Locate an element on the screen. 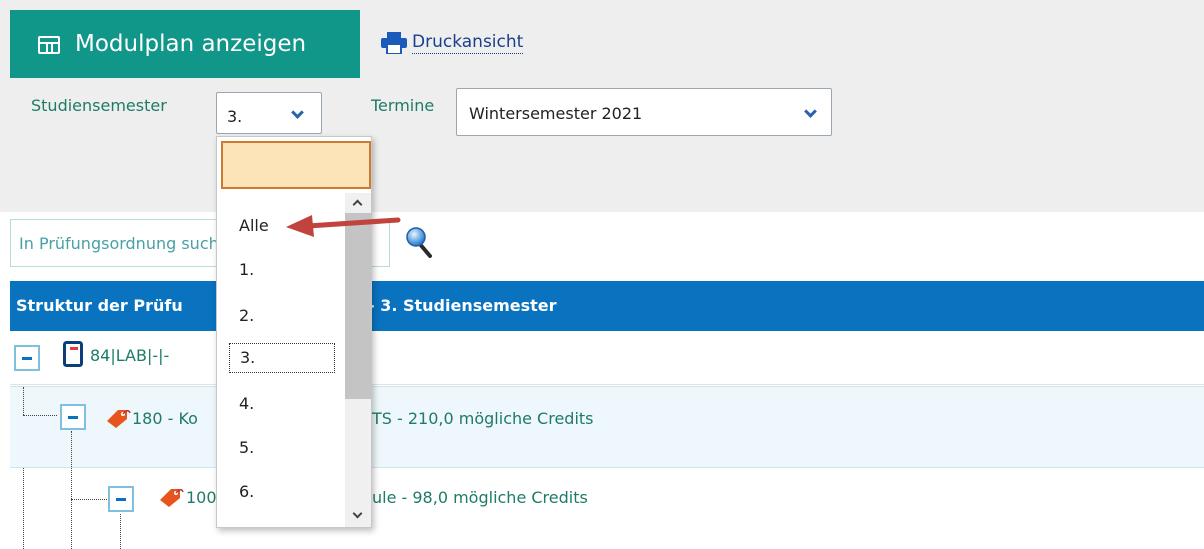 The width and height of the screenshot is (1204, 549). print-view-link: Druckansicht is located at coordinates (468, 43).